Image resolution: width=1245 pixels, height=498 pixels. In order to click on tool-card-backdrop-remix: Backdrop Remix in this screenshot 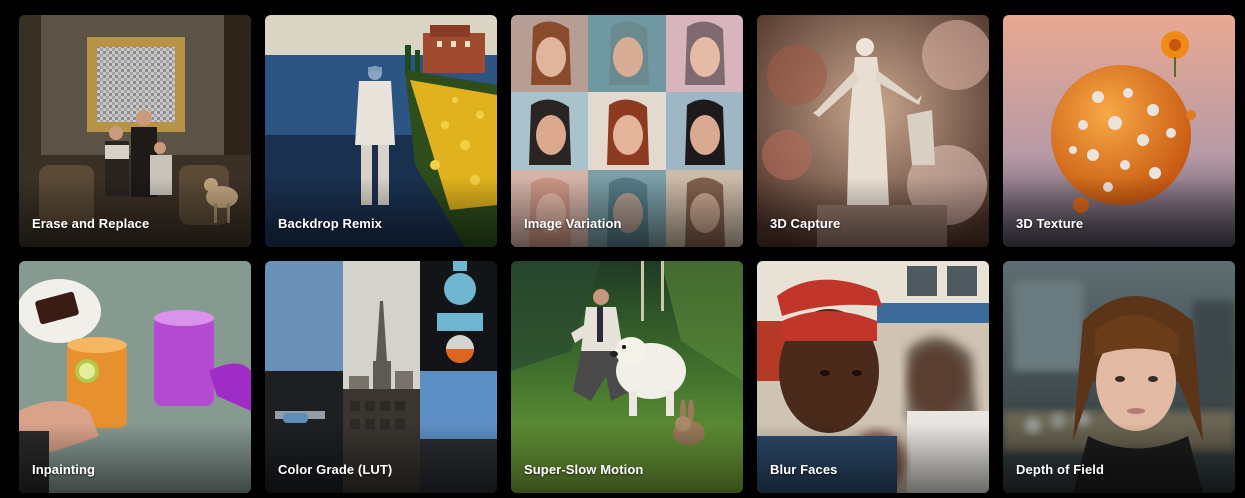, I will do `click(381, 131)`.